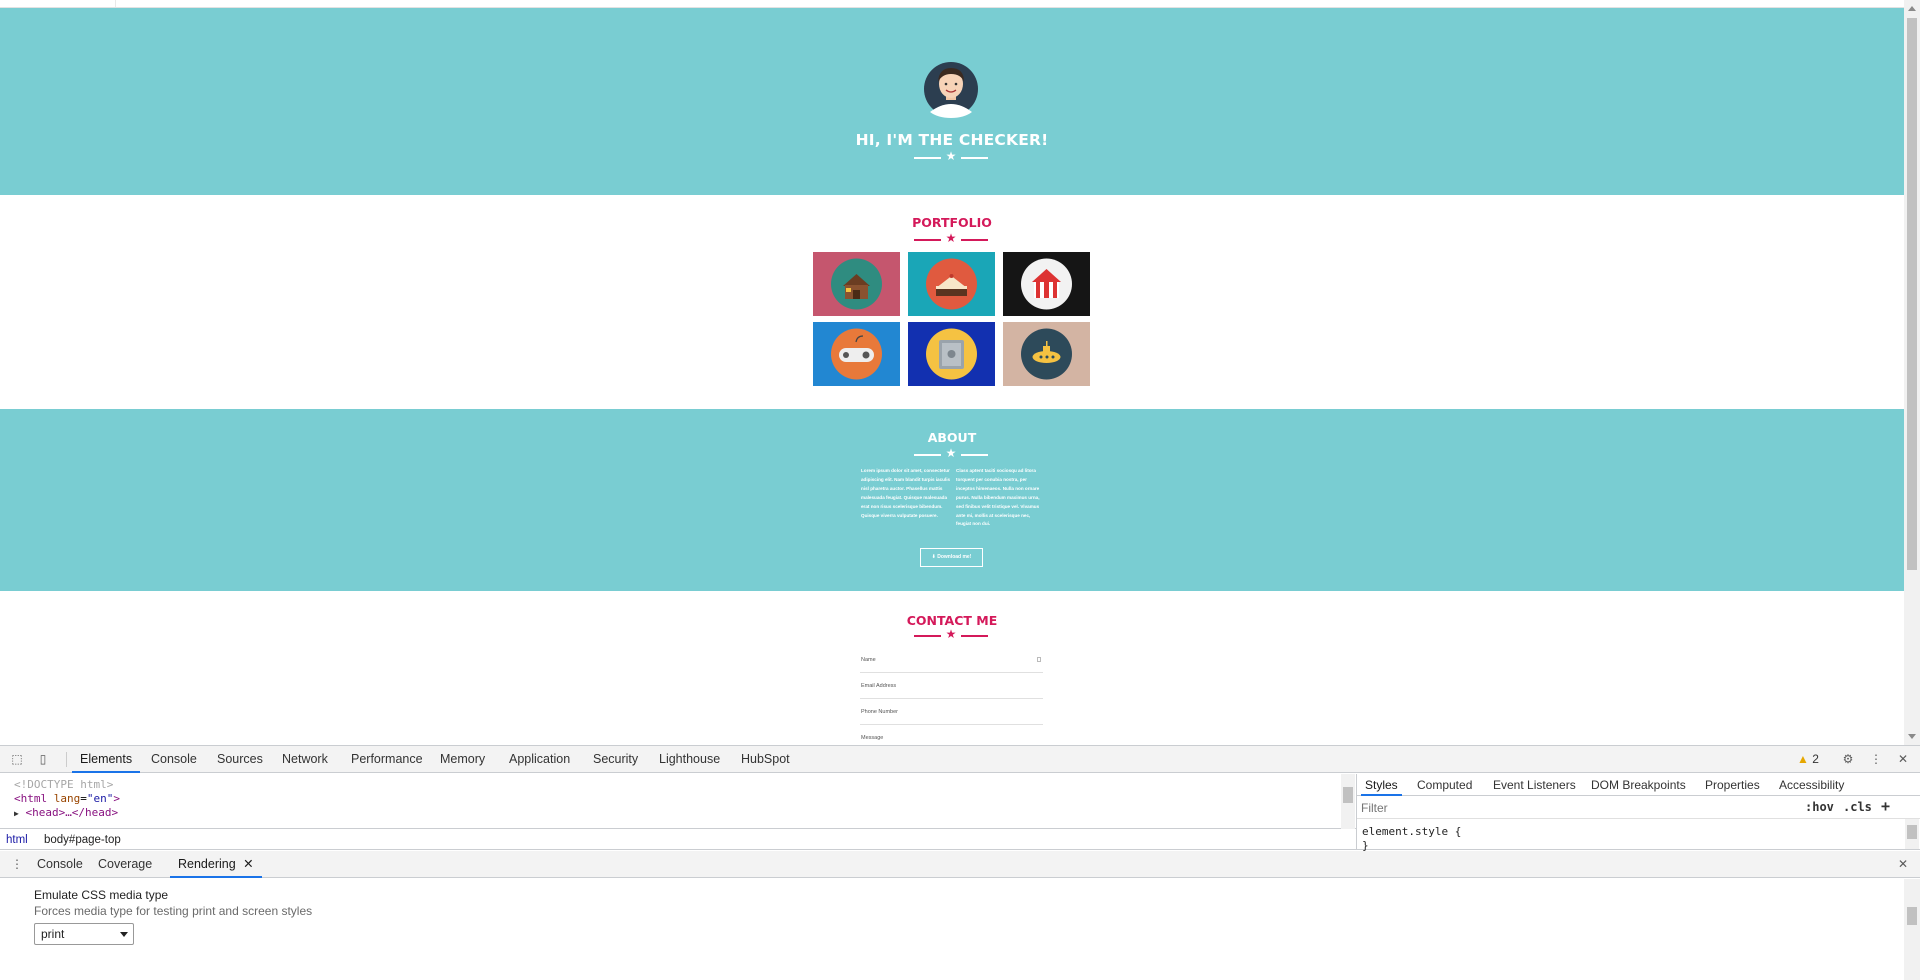  I want to click on portfolio-item-safe, so click(951, 354).